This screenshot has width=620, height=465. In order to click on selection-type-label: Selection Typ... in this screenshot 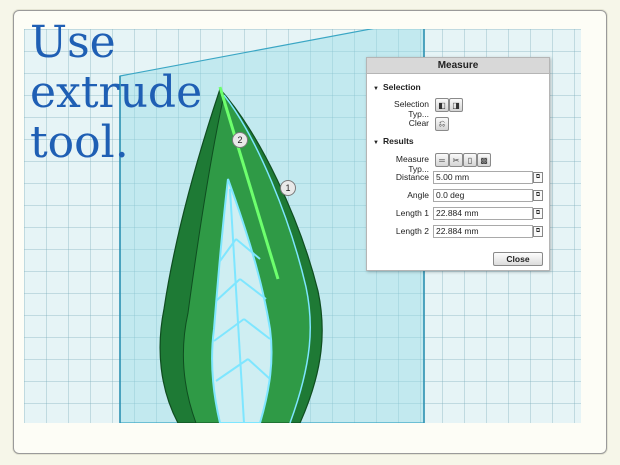, I will do `click(411, 109)`.